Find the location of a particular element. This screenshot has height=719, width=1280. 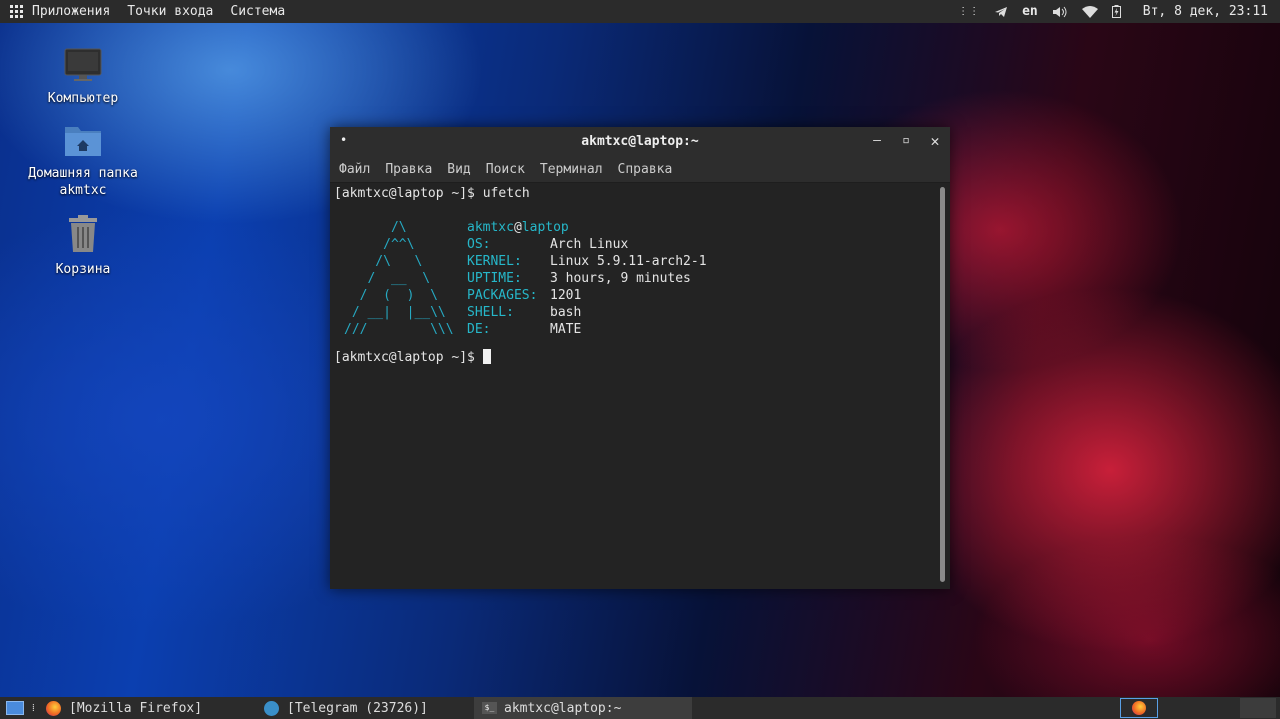

dots-icon: ⋮⋮ is located at coordinates (969, 11).